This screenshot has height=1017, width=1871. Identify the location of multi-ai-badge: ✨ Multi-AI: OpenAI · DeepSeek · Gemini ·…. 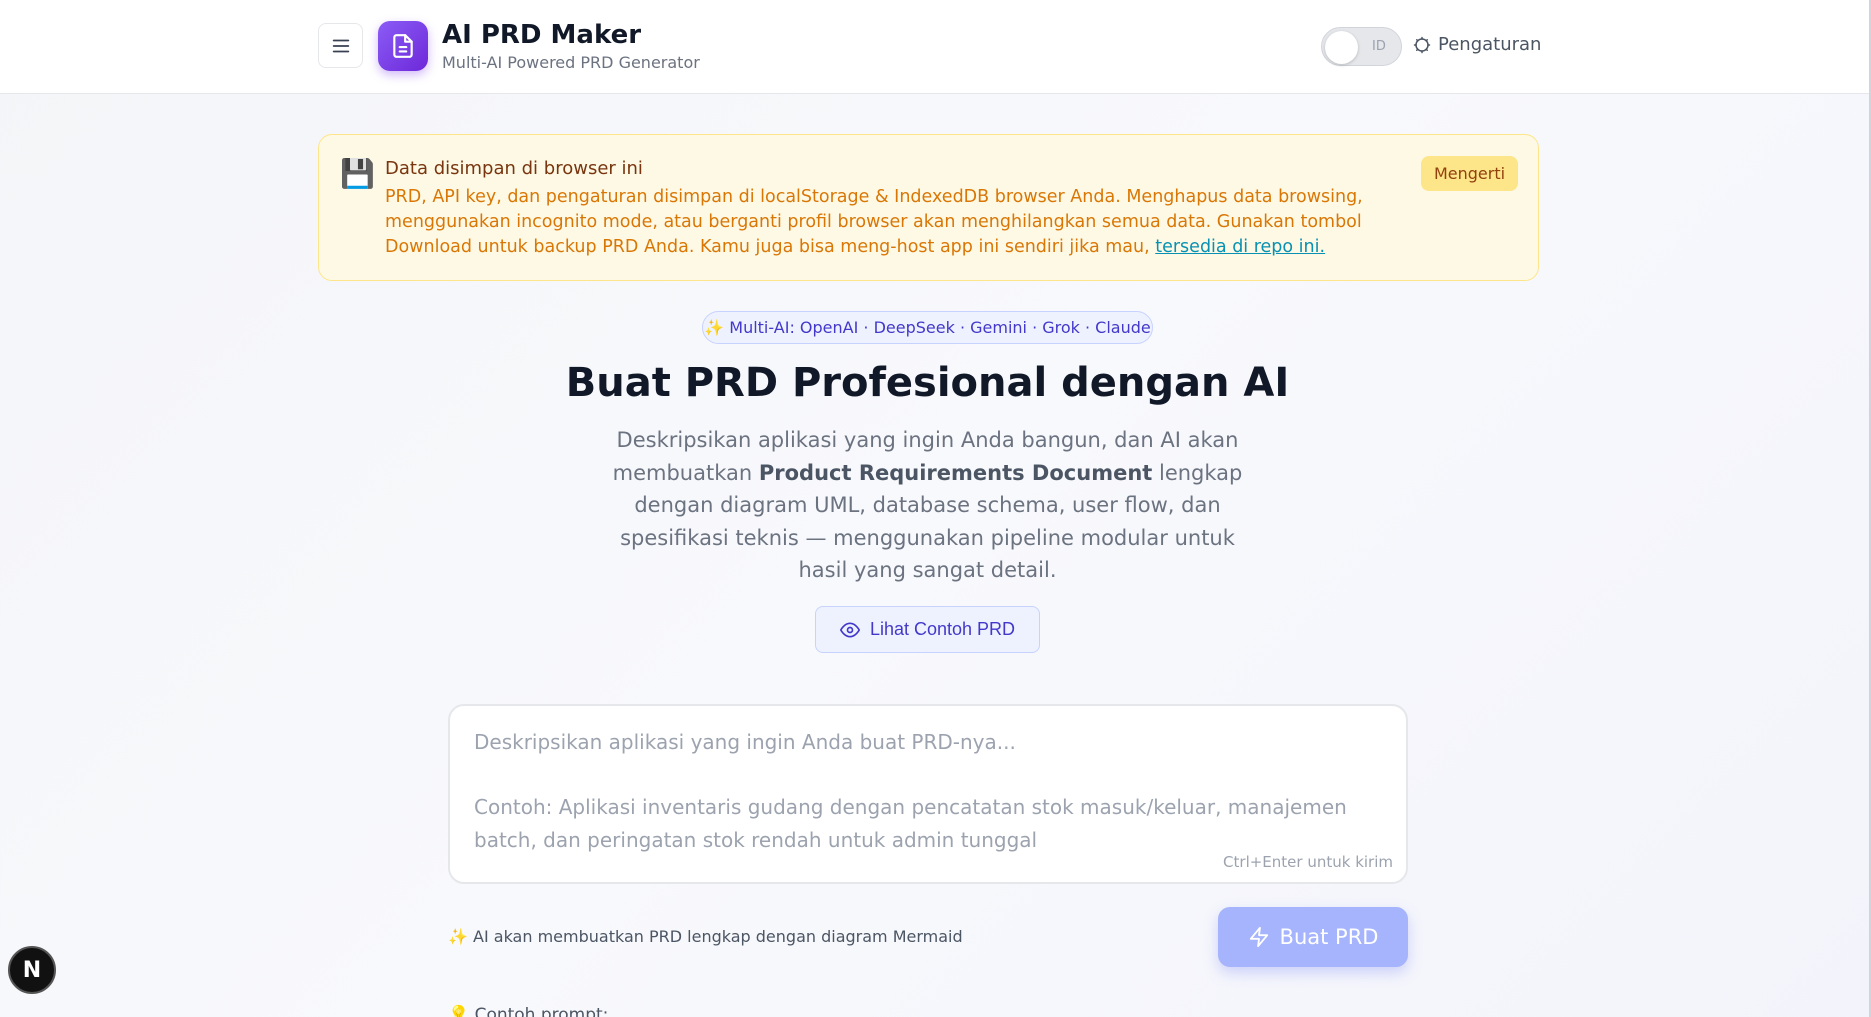
(927, 327).